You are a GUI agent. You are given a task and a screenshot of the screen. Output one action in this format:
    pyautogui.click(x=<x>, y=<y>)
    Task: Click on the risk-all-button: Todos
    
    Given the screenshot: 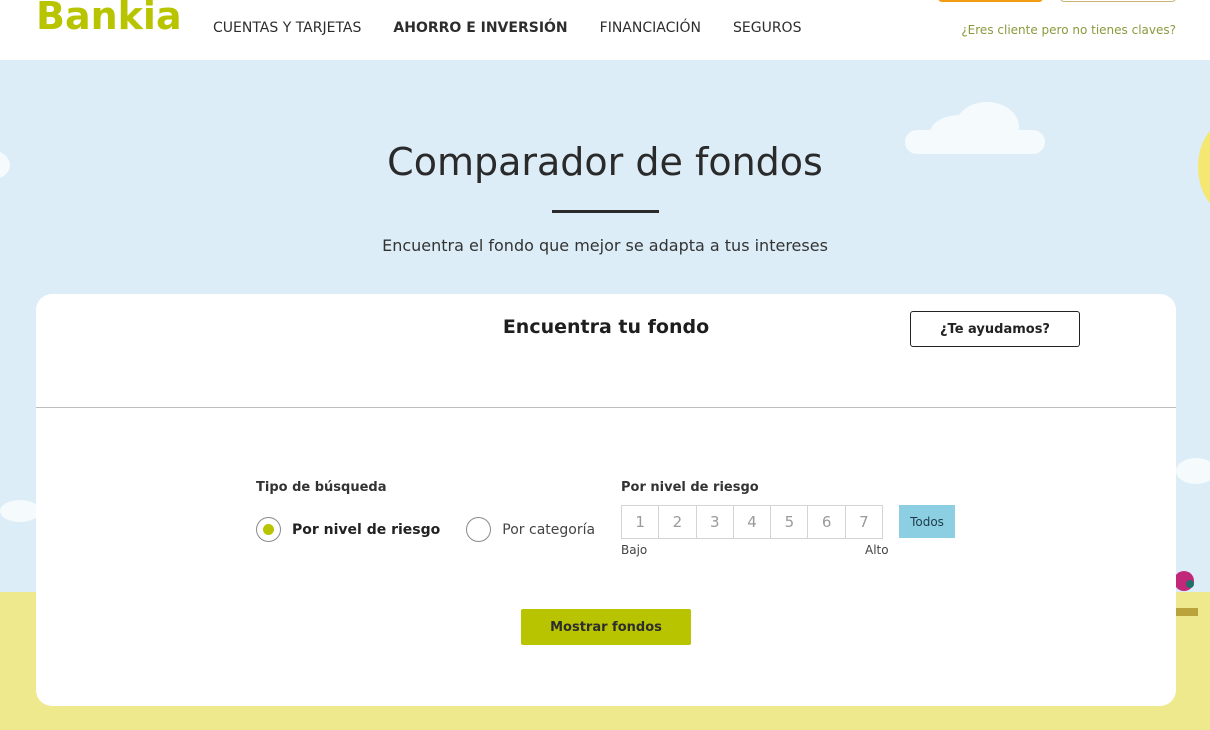 What is the action you would take?
    pyautogui.click(x=927, y=521)
    